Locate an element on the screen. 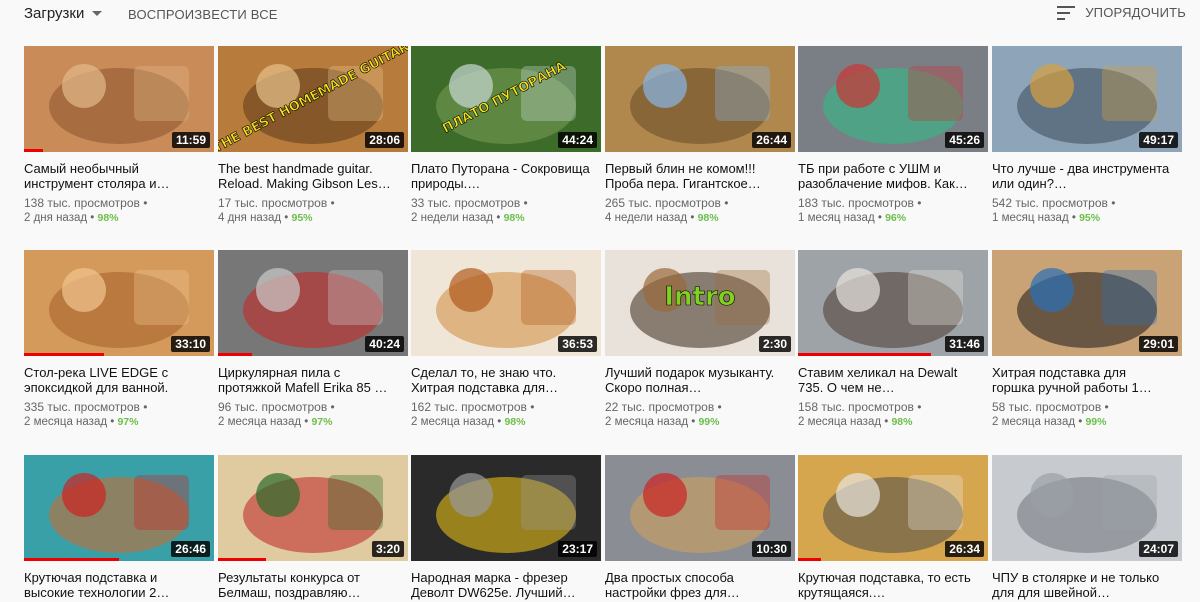  video-duration: 23:17 is located at coordinates (577, 549).